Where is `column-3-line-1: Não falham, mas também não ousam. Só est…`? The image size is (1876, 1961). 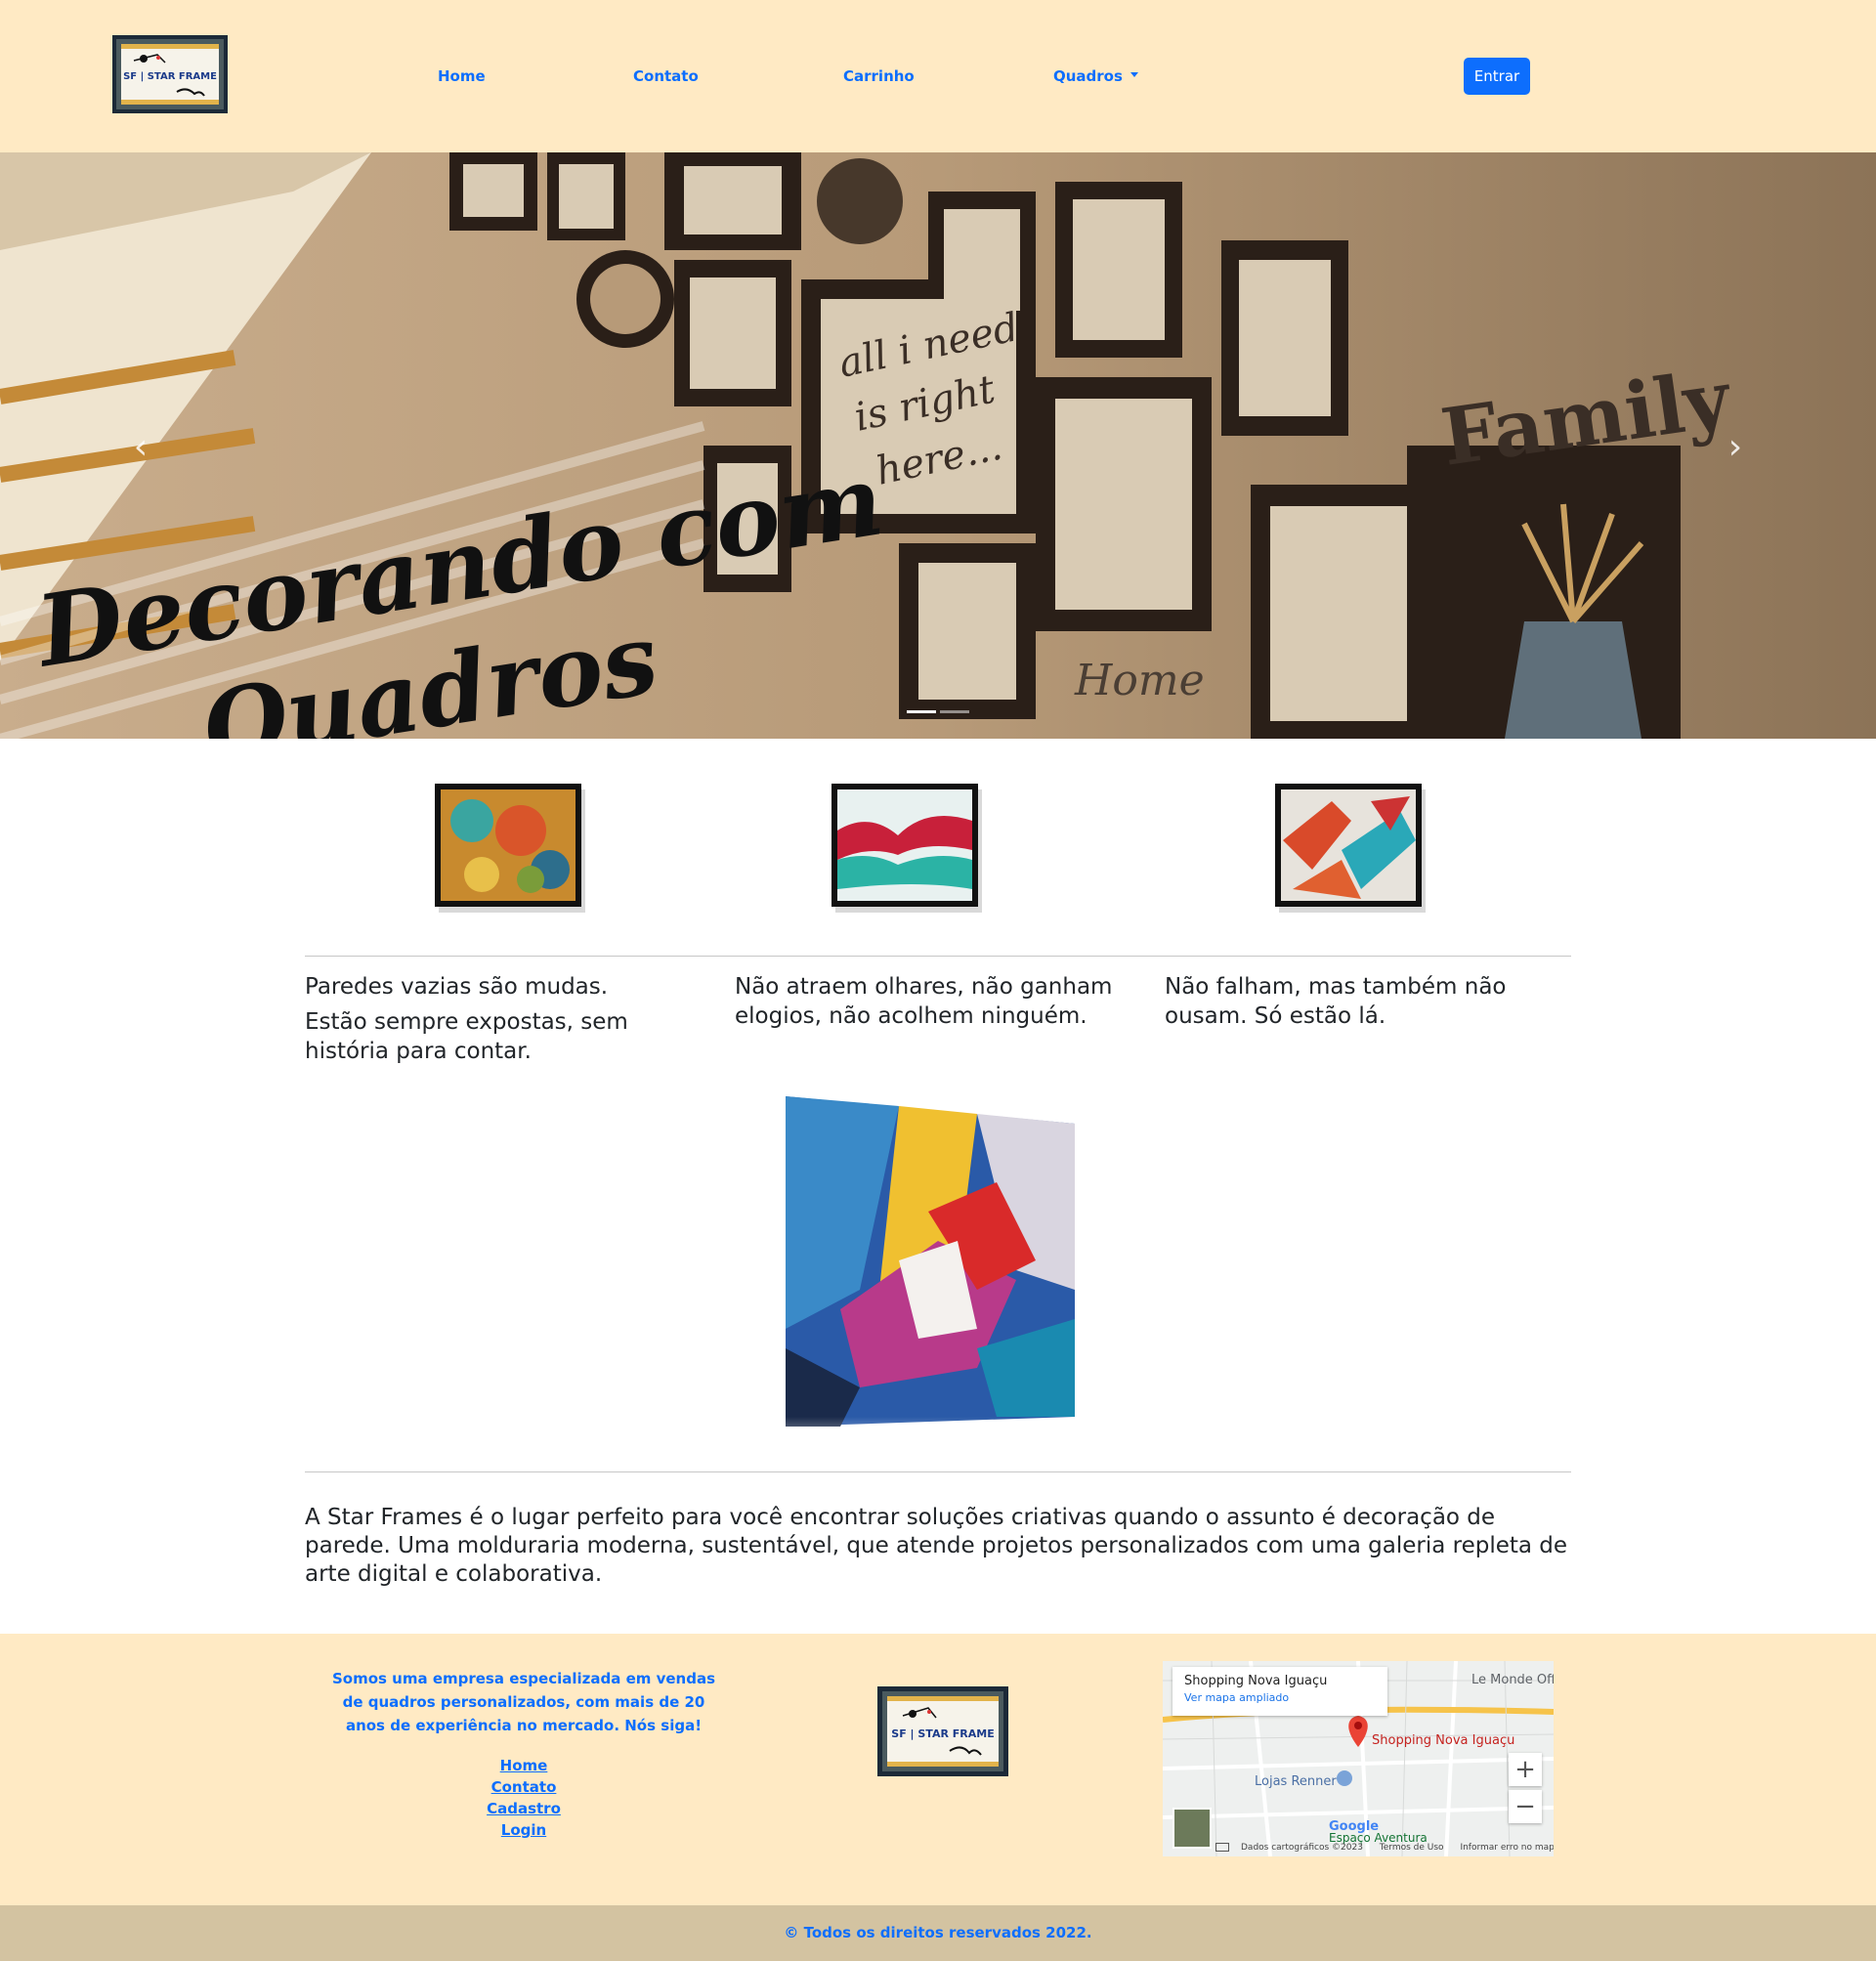 column-3-line-1: Não falham, mas também não ousam. Só est… is located at coordinates (1336, 1002).